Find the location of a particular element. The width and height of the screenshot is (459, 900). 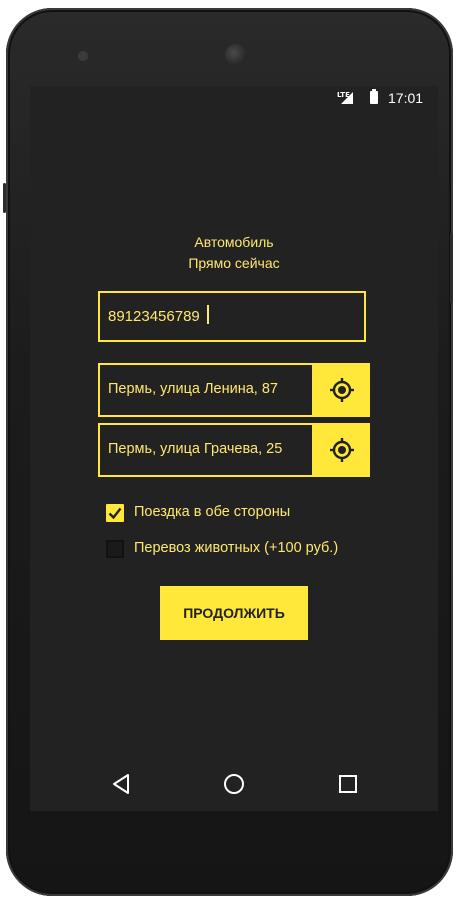

address-row-to: Пермь, улица Грачева, 25 is located at coordinates (234, 450).